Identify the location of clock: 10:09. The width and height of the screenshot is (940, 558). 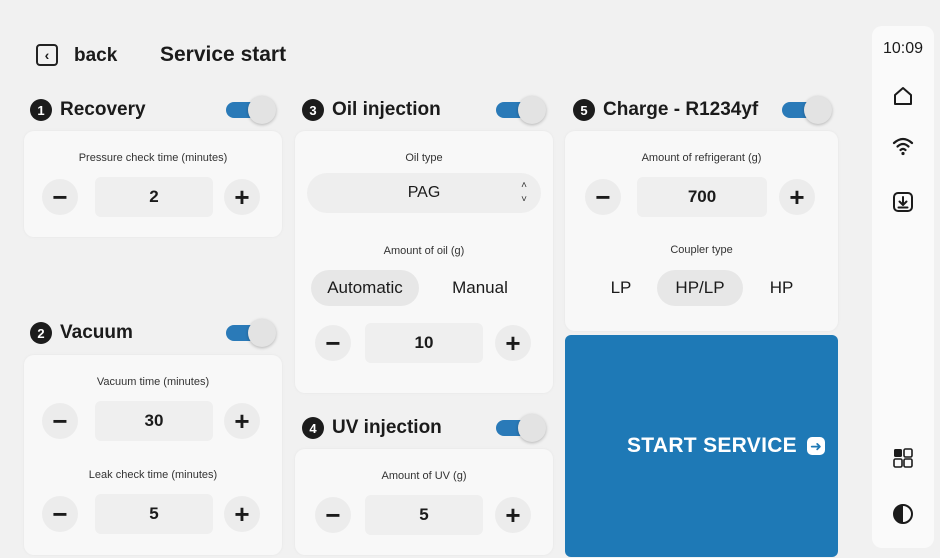
(903, 48).